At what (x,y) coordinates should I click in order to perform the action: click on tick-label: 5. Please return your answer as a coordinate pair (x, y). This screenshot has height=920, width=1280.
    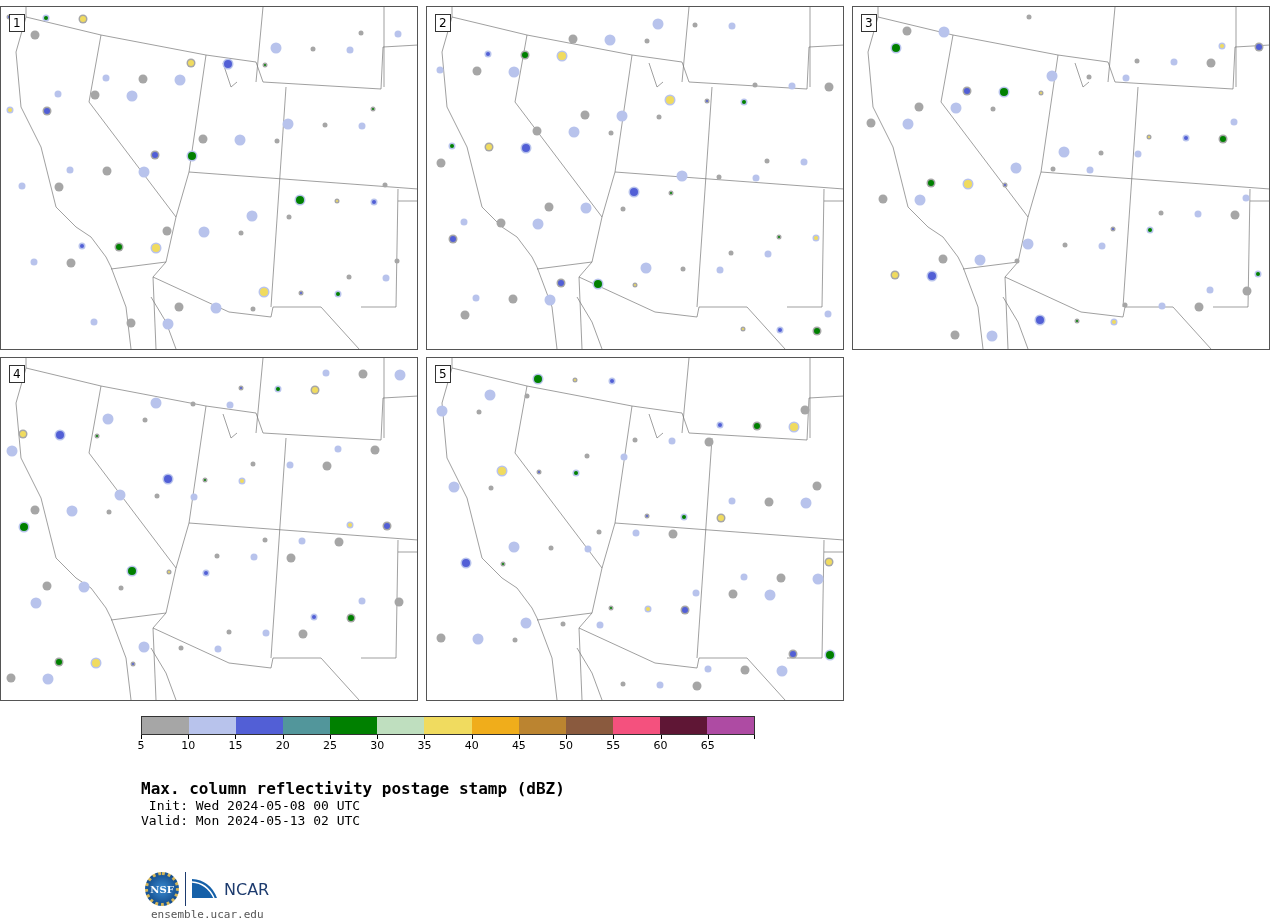
    Looking at the image, I should click on (141, 745).